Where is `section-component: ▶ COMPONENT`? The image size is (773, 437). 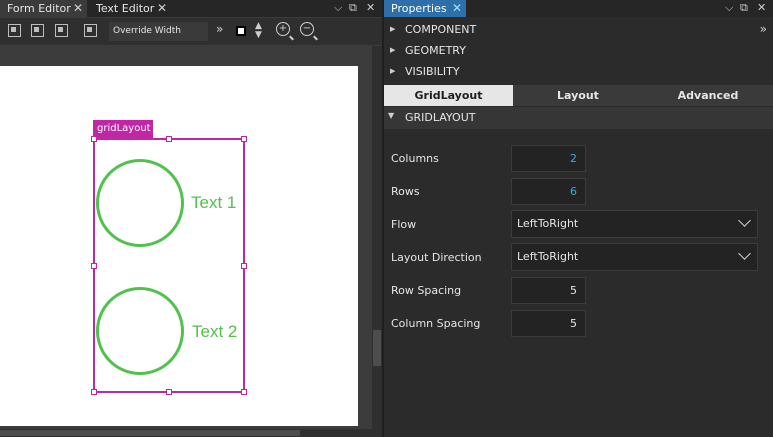 section-component: ▶ COMPONENT is located at coordinates (578, 29).